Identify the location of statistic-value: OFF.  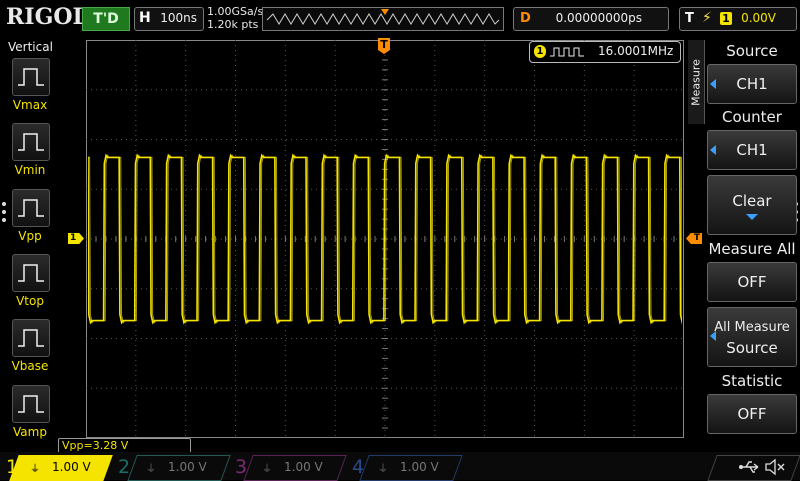
(752, 414).